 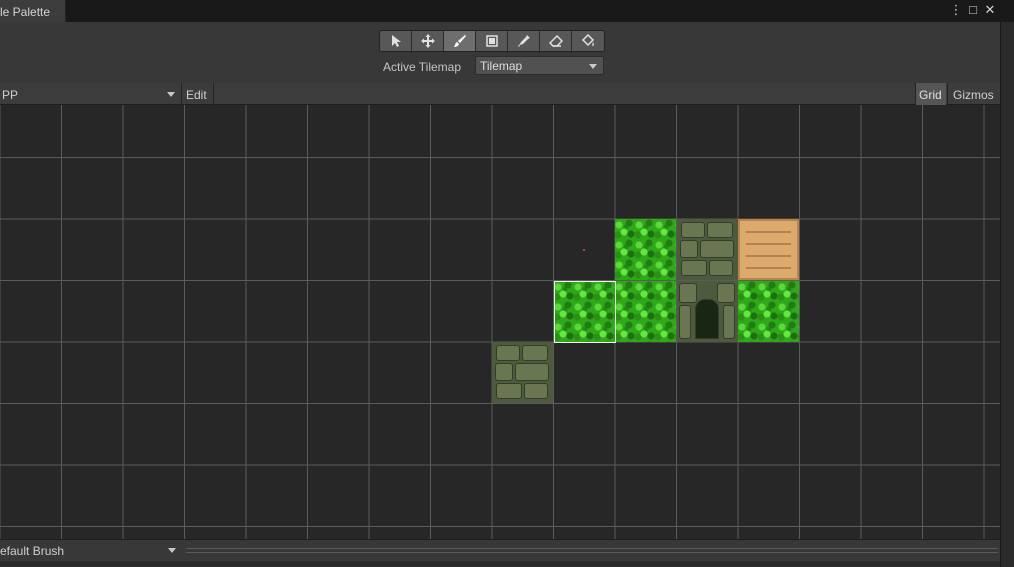 What do you see at coordinates (930, 94) in the screenshot?
I see `grid-toggle-button: Grid` at bounding box center [930, 94].